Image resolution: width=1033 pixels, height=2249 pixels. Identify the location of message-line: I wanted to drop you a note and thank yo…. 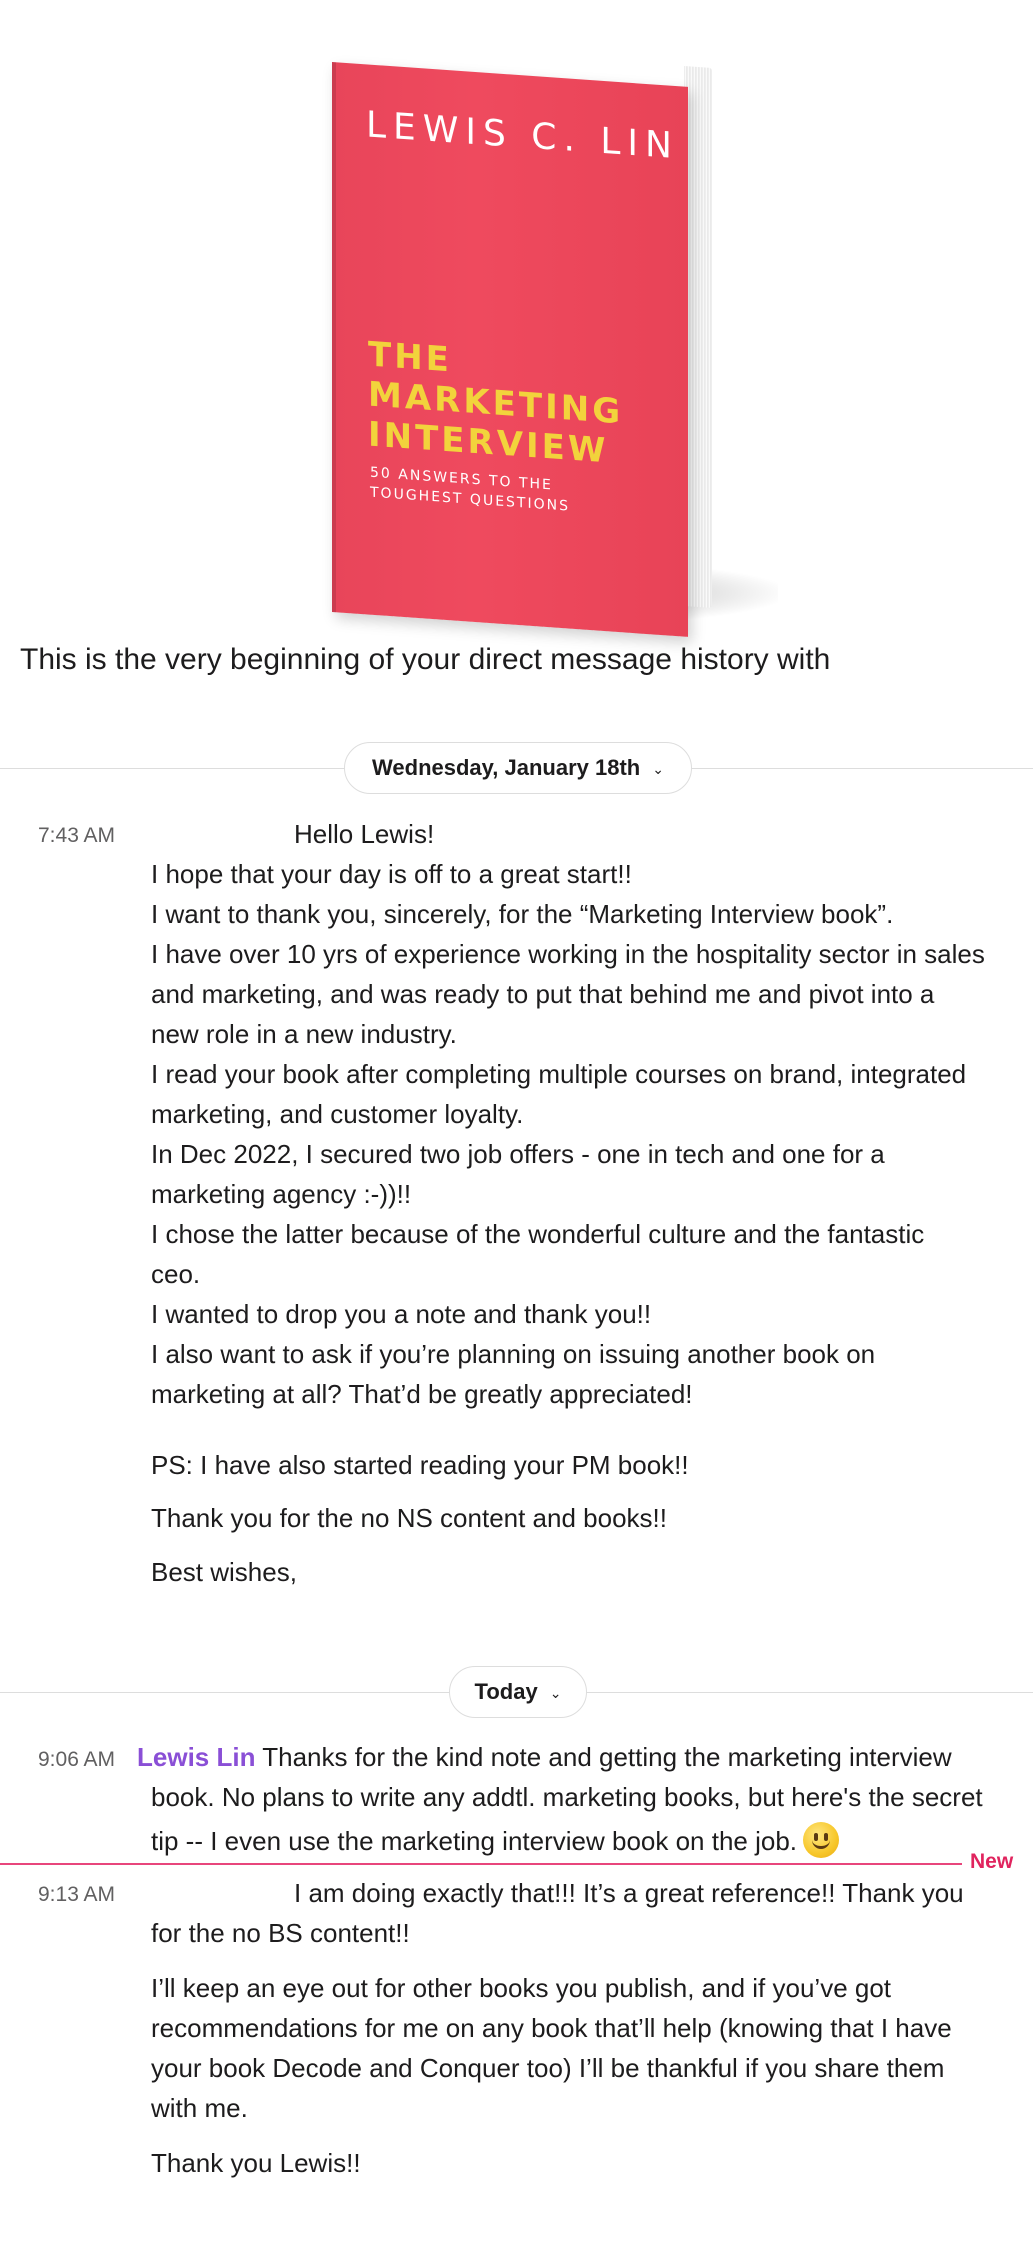
(401, 1314).